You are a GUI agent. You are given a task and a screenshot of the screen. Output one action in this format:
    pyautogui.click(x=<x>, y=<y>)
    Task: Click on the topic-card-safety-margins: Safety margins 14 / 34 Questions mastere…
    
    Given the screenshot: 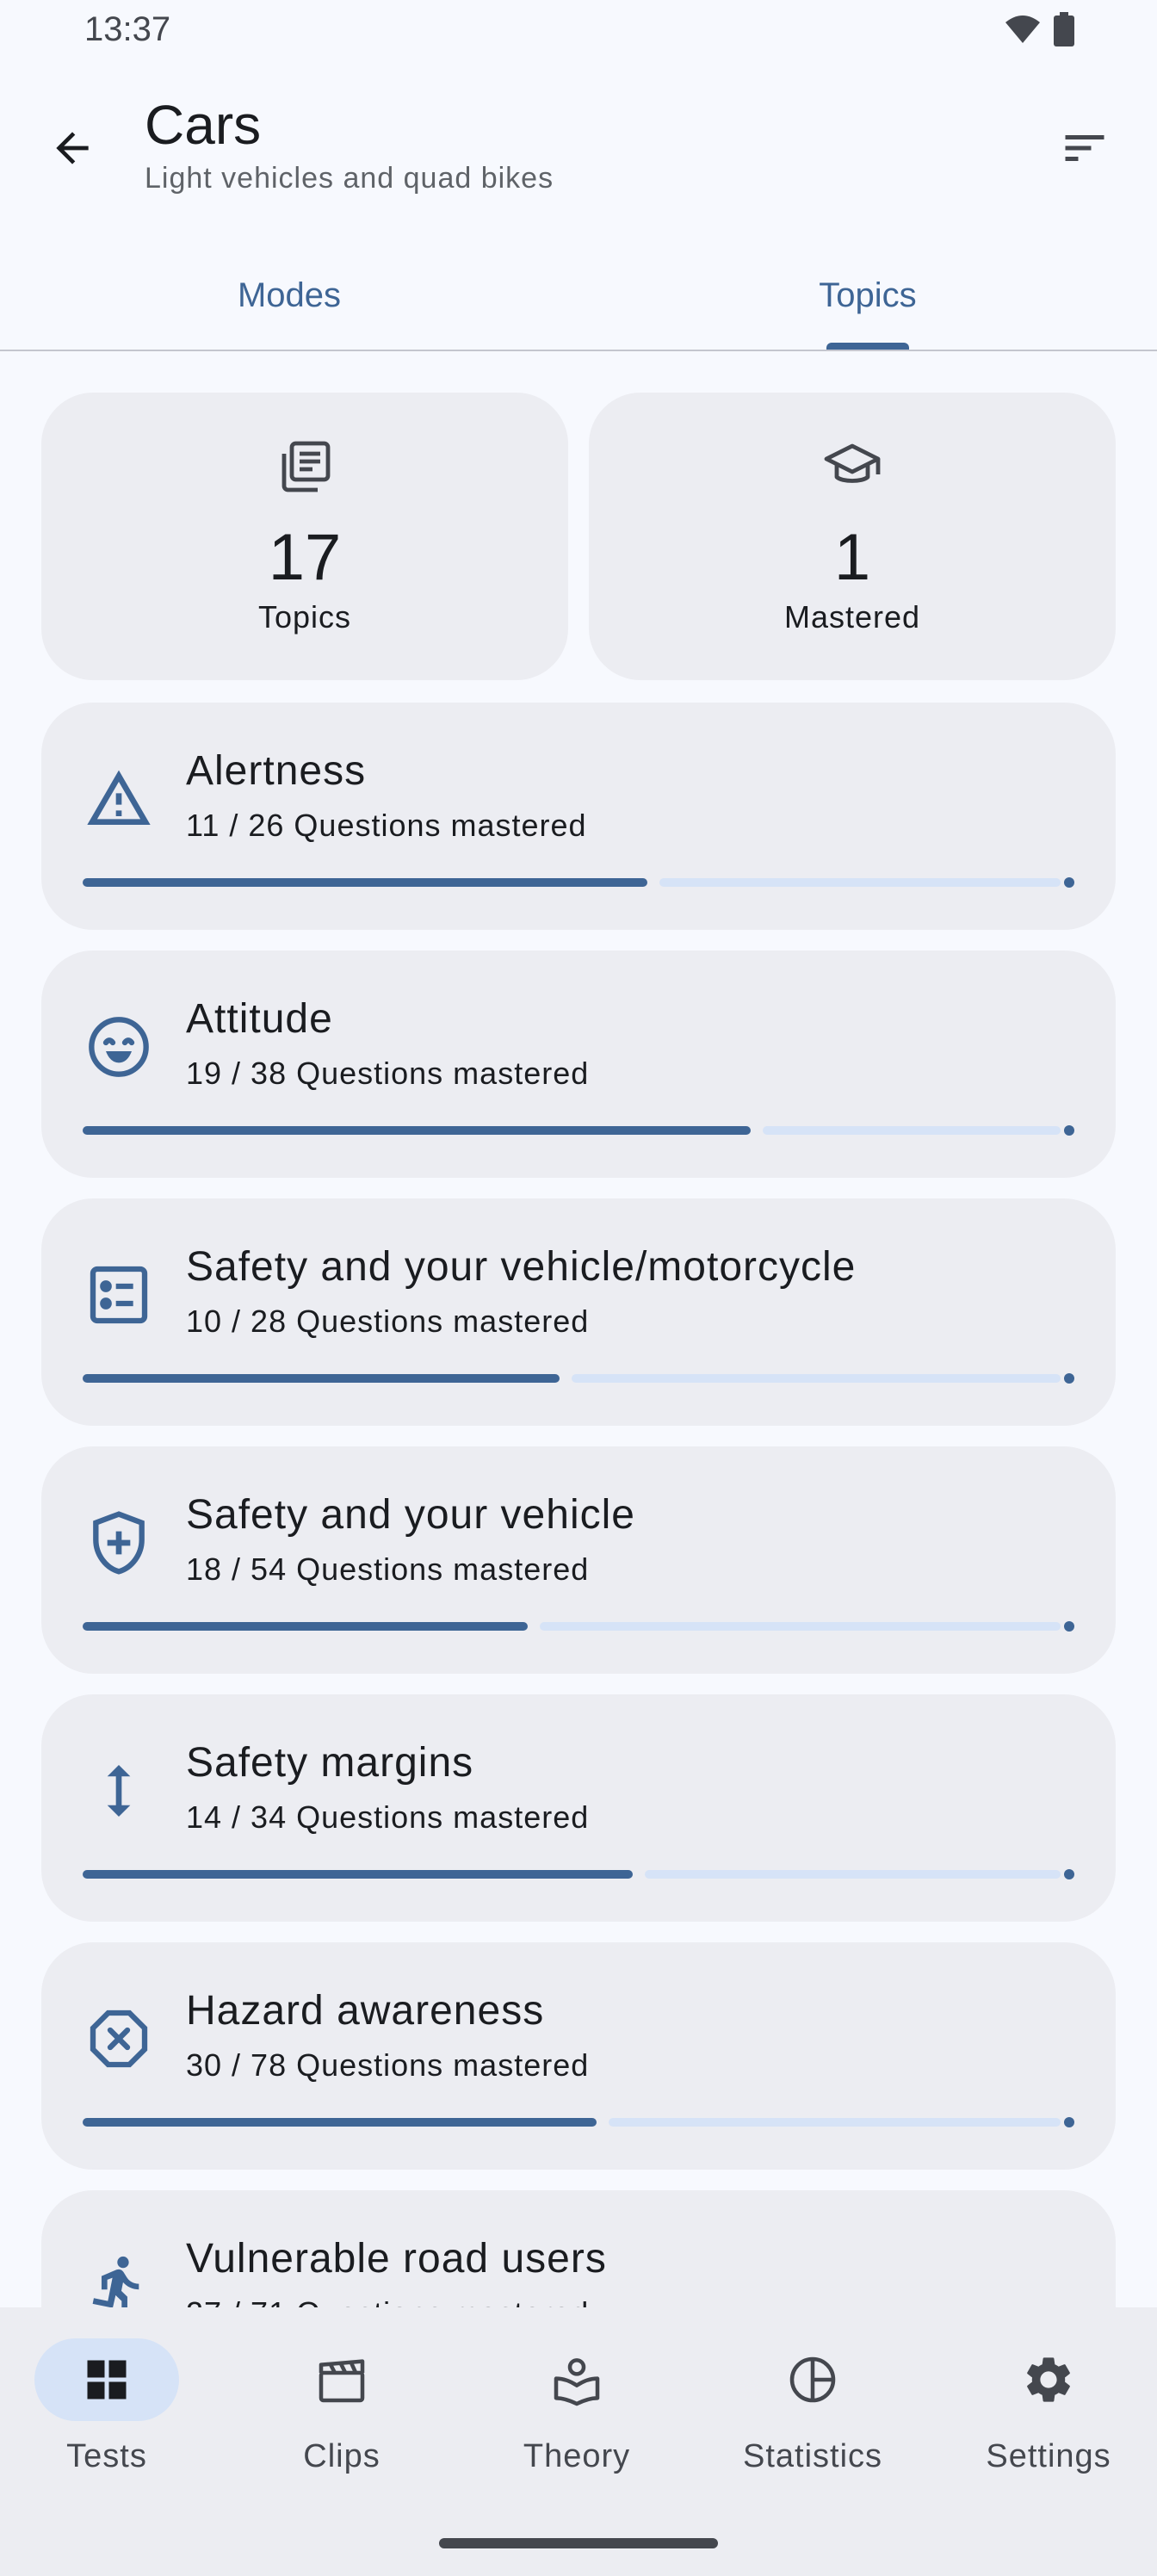 What is the action you would take?
    pyautogui.click(x=579, y=1808)
    